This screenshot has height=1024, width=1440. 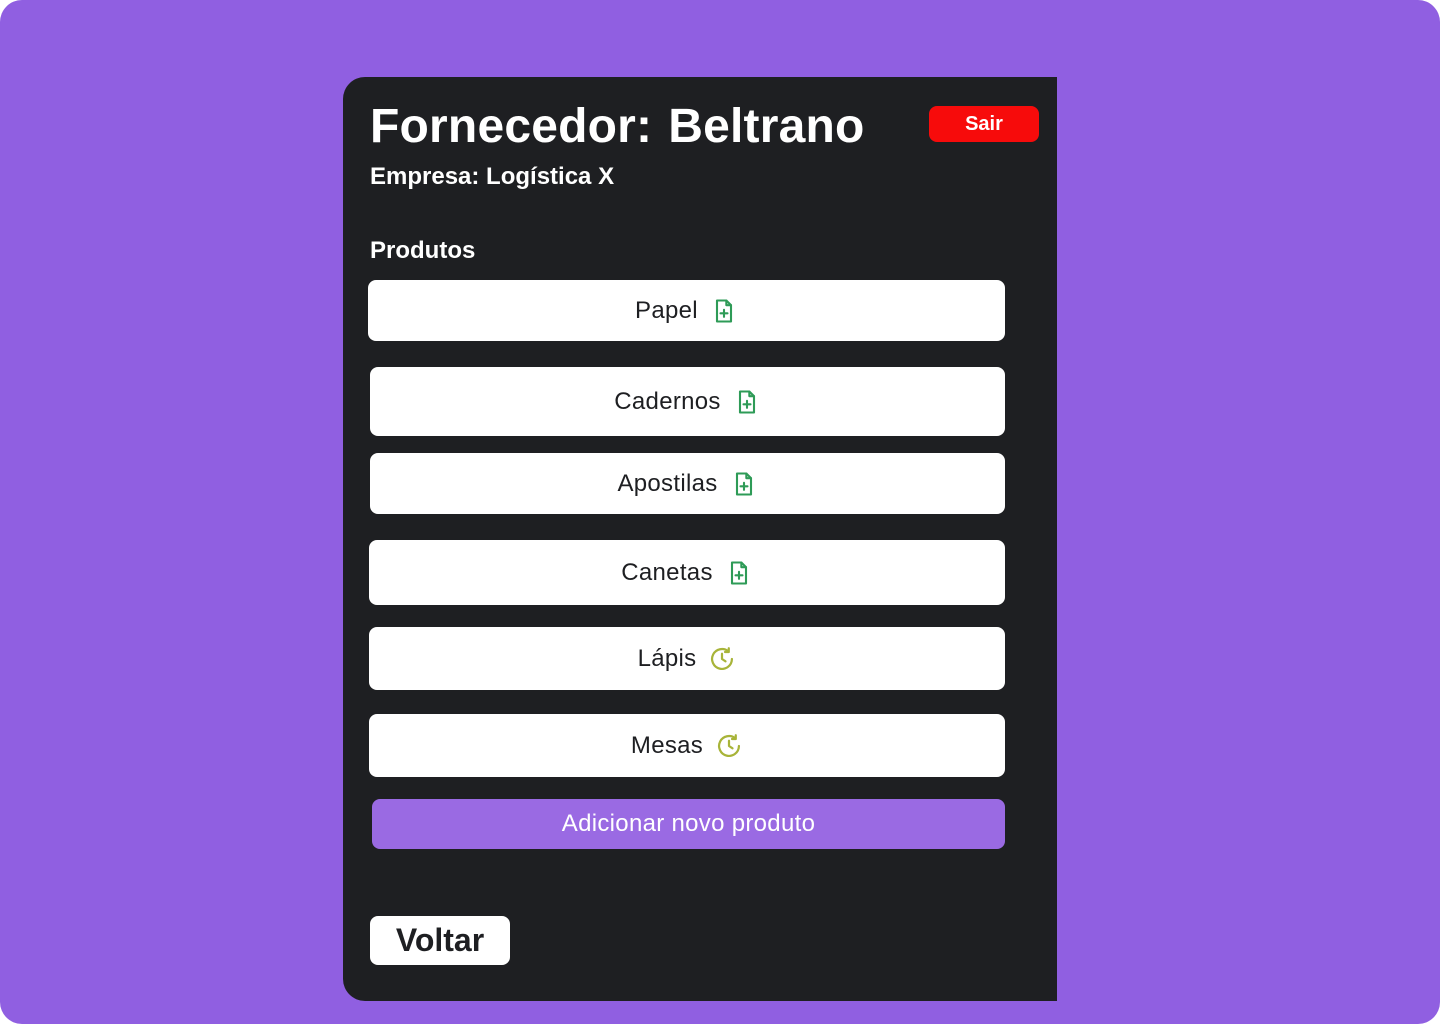 I want to click on back-button: Voltar, so click(x=440, y=940).